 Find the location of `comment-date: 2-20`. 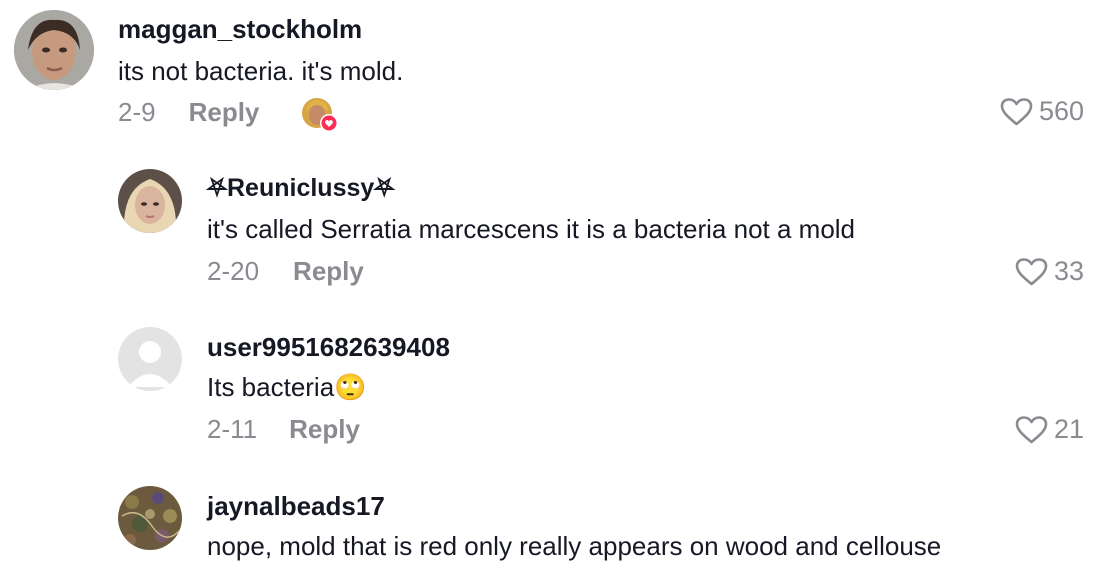

comment-date: 2-20 is located at coordinates (233, 271).